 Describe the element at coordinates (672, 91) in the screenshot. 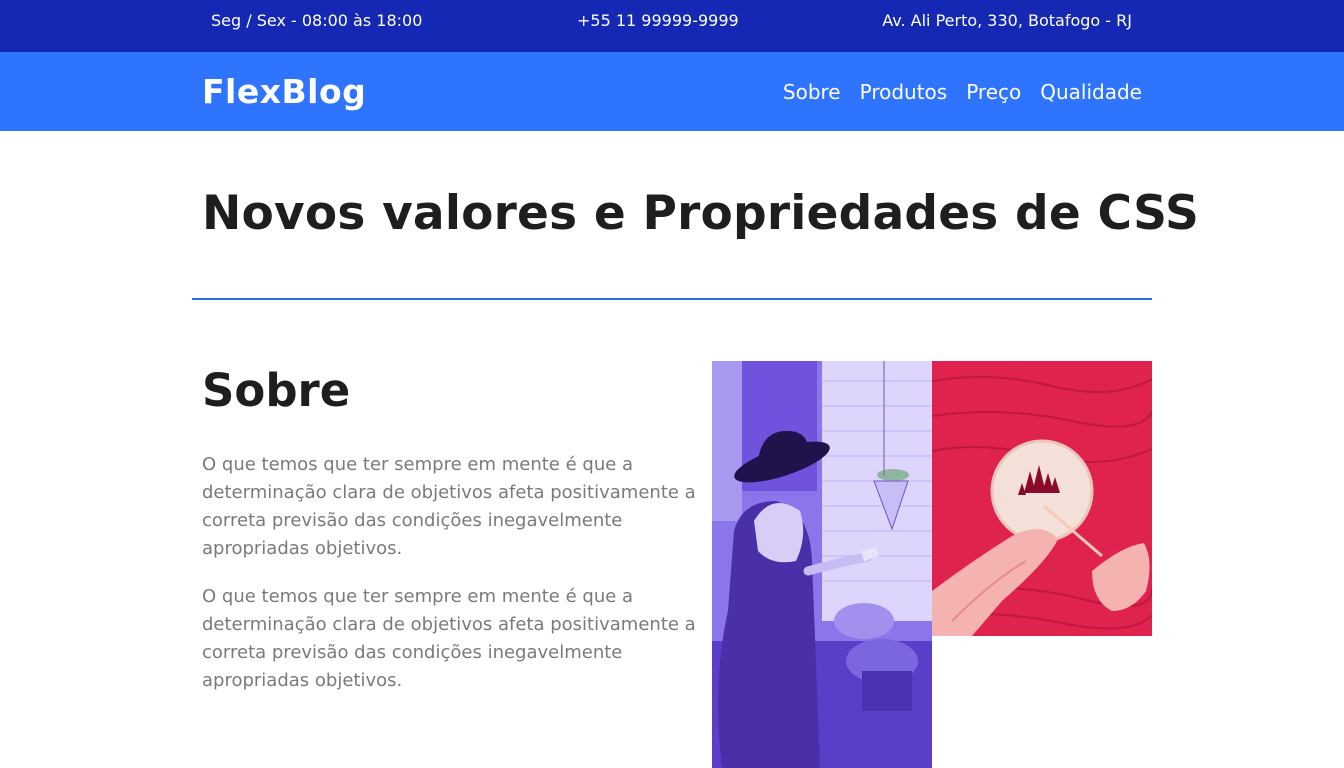

I see `header: FlexBlog Sobre Produtos Preço Qualidade` at that location.